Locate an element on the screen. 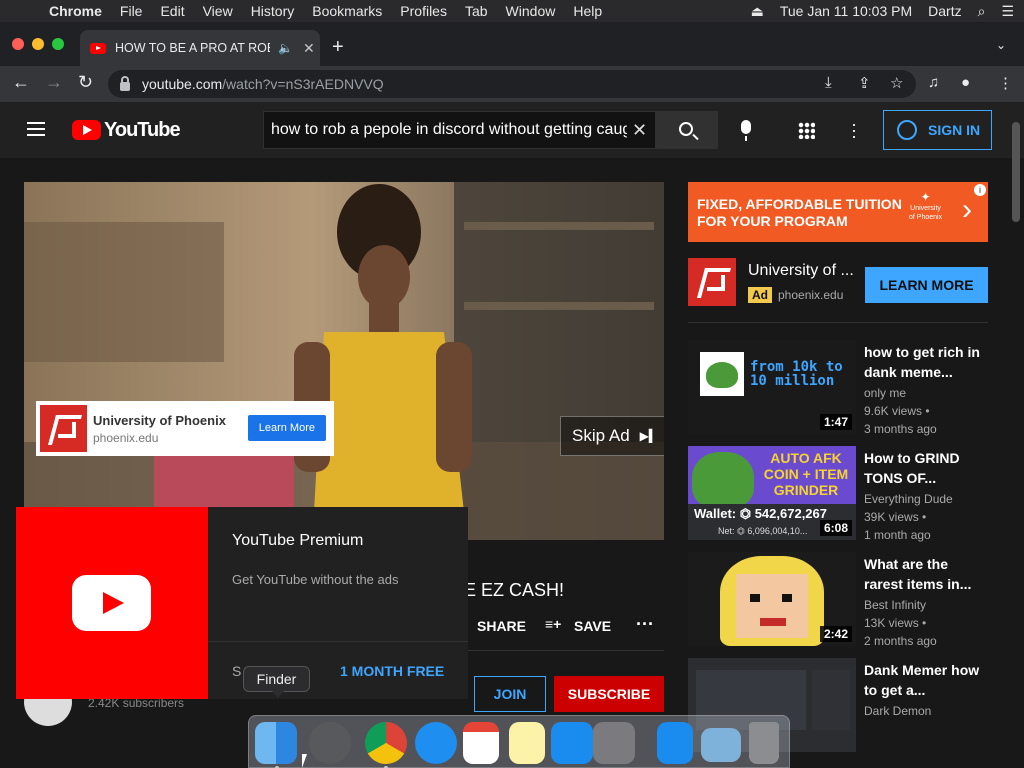 This screenshot has width=1024, height=768. tab-search-chevron-icon: ⌄ is located at coordinates (1001, 45).